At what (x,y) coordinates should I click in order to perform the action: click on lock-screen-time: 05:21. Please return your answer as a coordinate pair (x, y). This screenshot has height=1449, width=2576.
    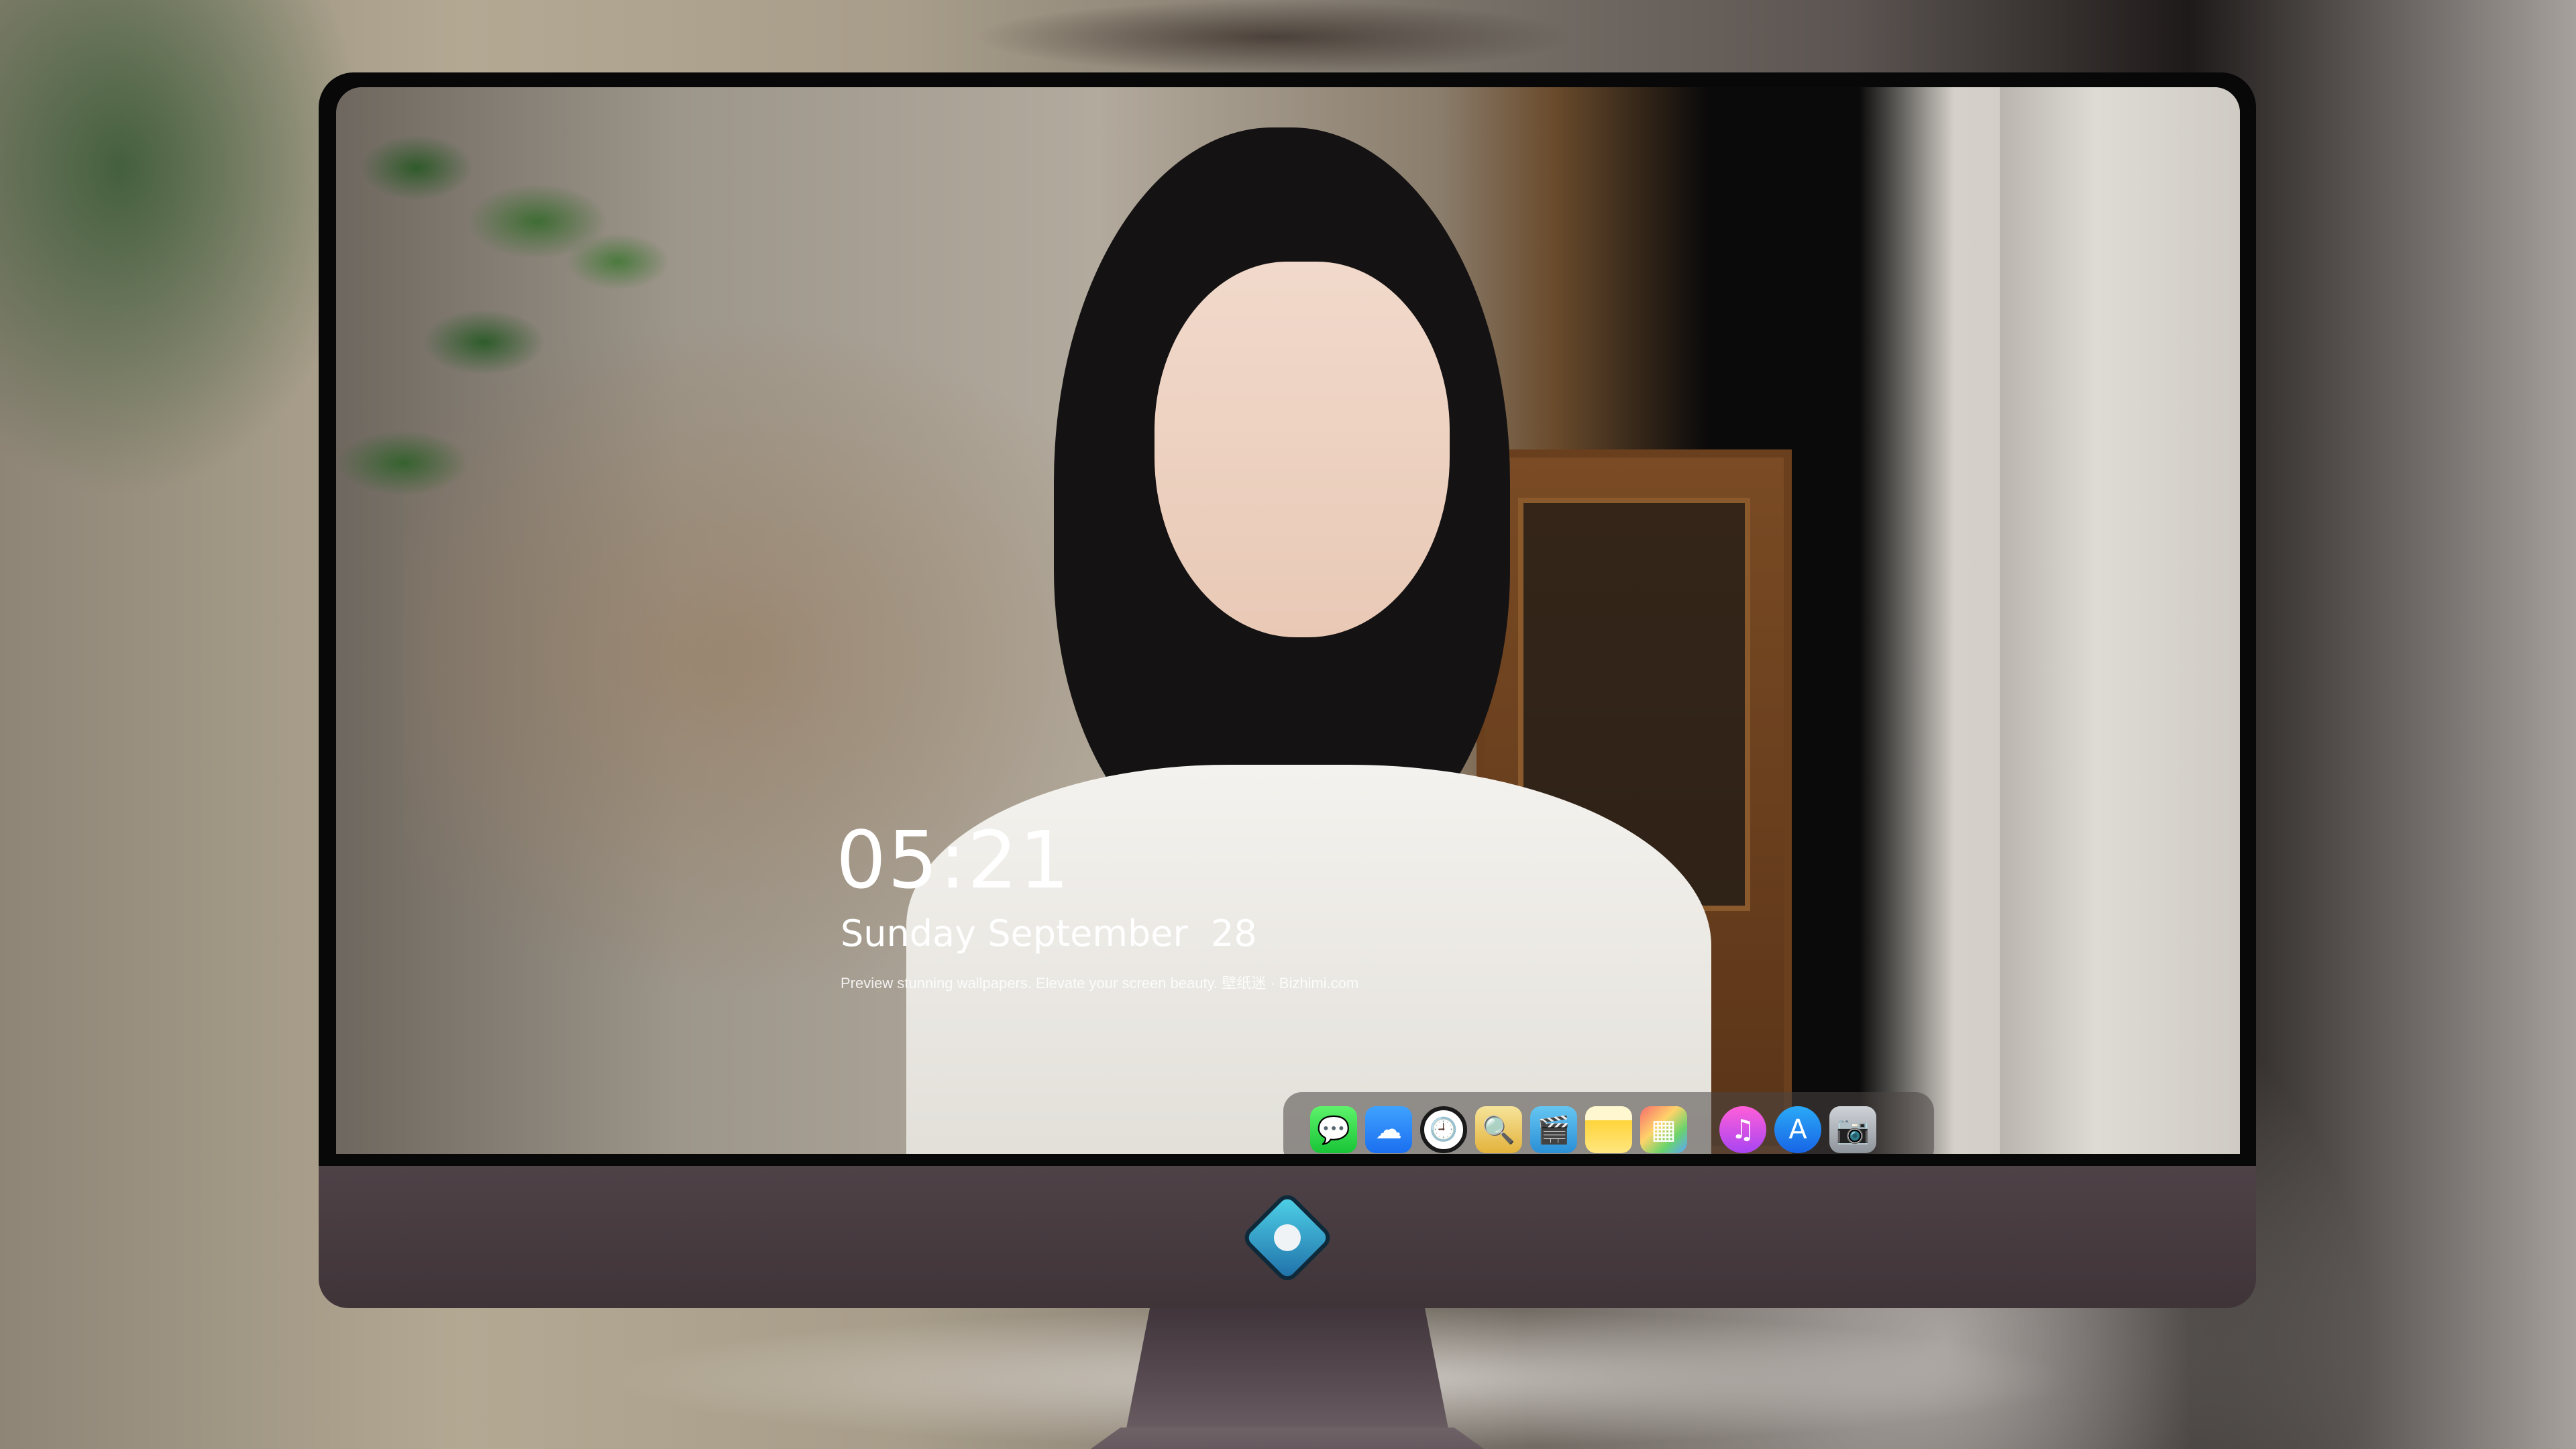
    Looking at the image, I should click on (953, 860).